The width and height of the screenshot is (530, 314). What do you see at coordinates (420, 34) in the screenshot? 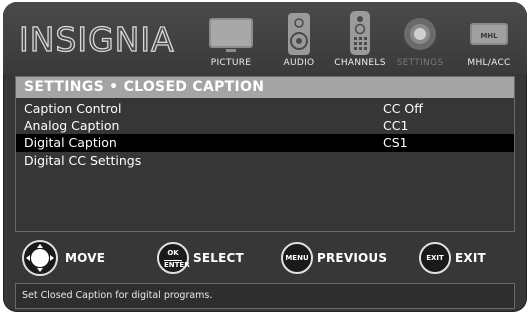
I see `gear-icon` at bounding box center [420, 34].